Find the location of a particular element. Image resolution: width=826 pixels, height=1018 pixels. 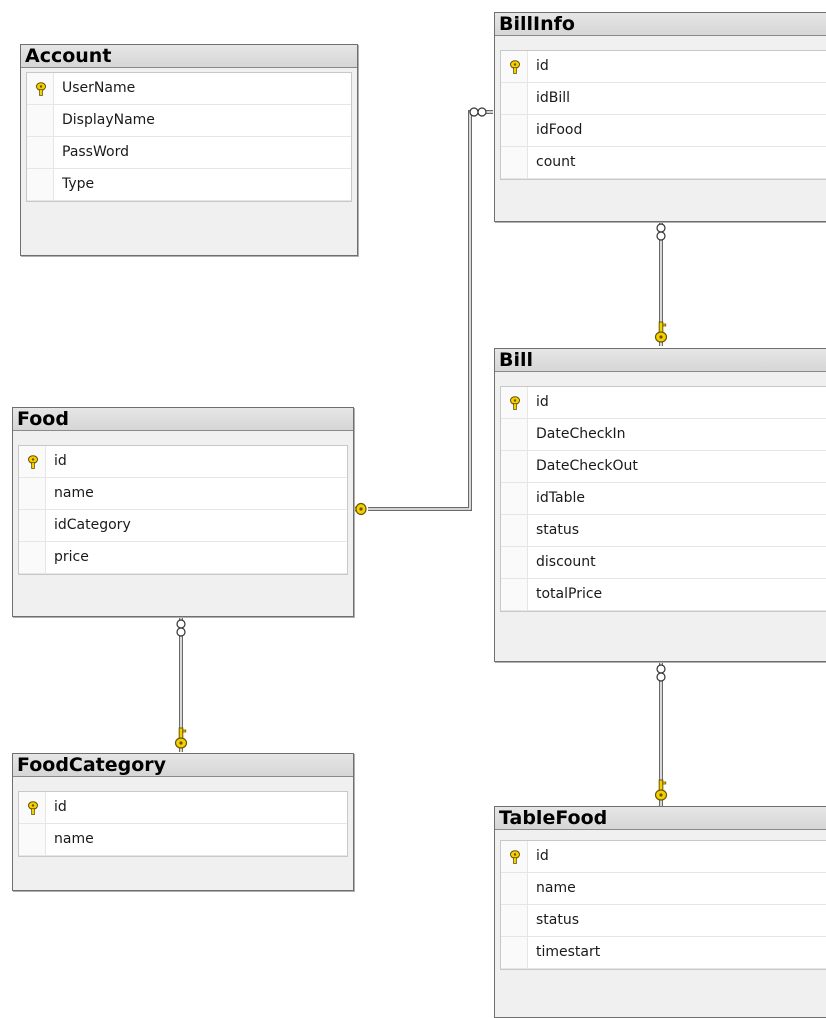

column-name: discount is located at coordinates (566, 562).